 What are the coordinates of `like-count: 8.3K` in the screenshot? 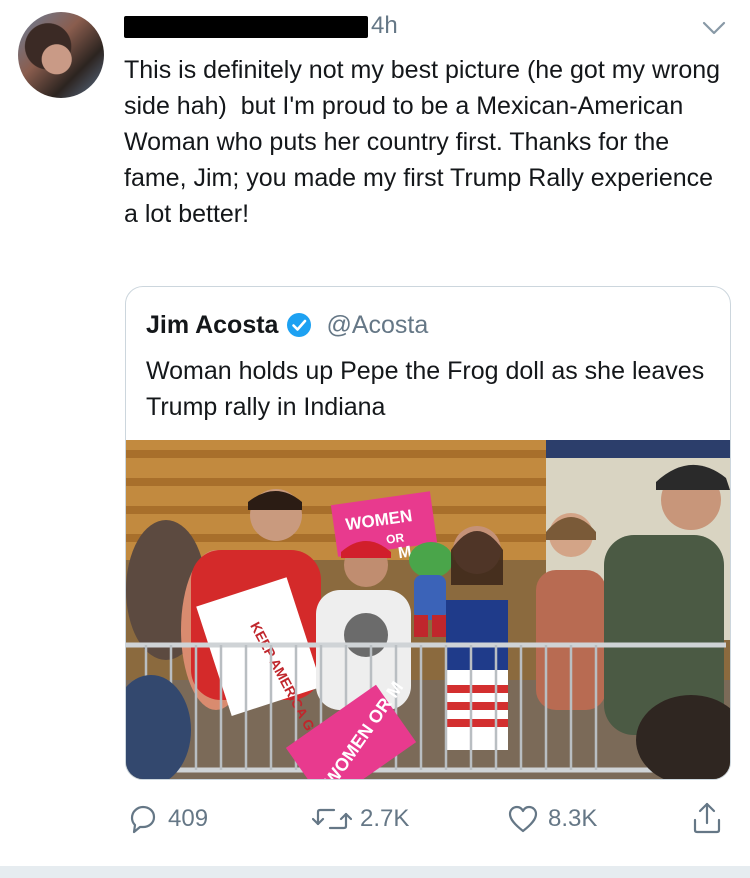 It's located at (573, 818).